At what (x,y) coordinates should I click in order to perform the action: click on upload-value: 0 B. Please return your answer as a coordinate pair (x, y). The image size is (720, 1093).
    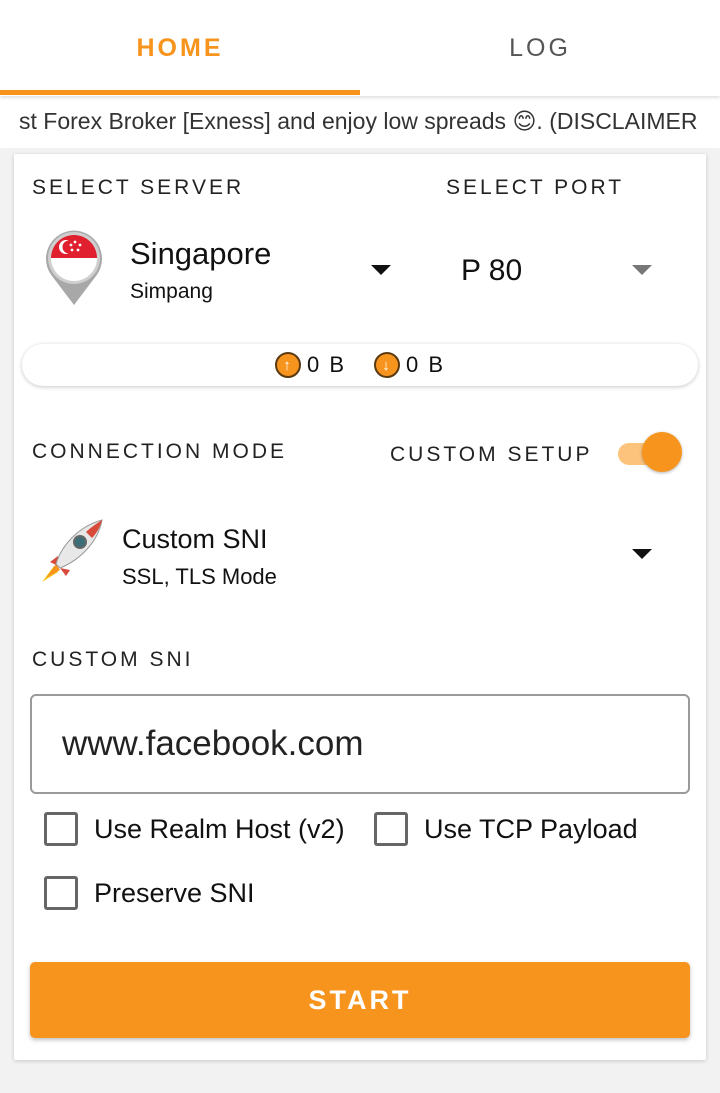
    Looking at the image, I should click on (326, 364).